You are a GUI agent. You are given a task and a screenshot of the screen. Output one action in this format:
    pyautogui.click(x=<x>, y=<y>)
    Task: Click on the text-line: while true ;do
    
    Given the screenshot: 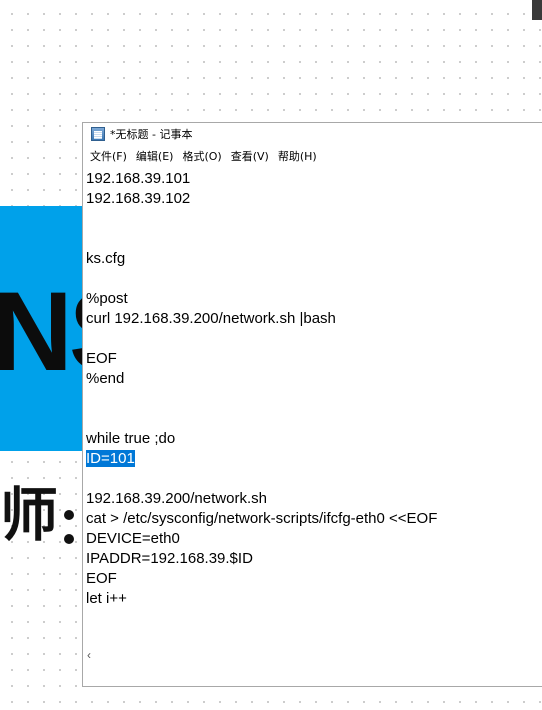 What is the action you would take?
    pyautogui.click(x=131, y=438)
    